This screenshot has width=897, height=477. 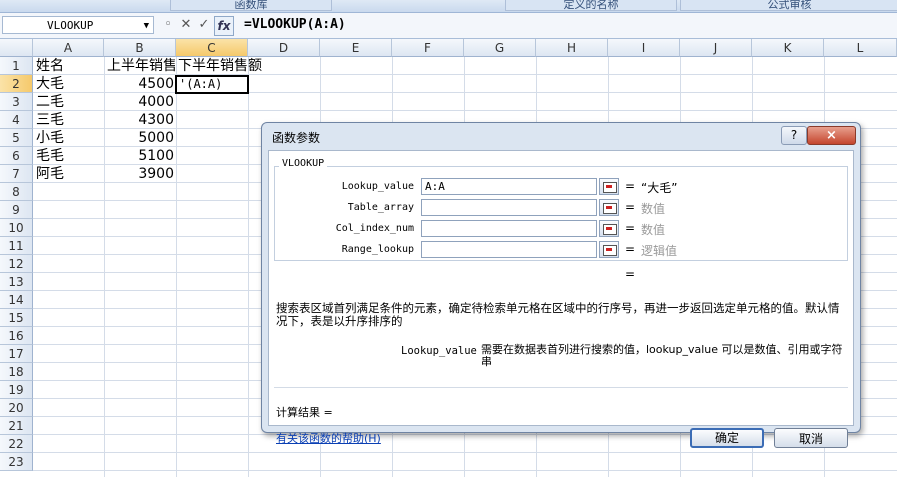 What do you see at coordinates (303, 163) in the screenshot?
I see `function-name-label: VLOOKUP` at bounding box center [303, 163].